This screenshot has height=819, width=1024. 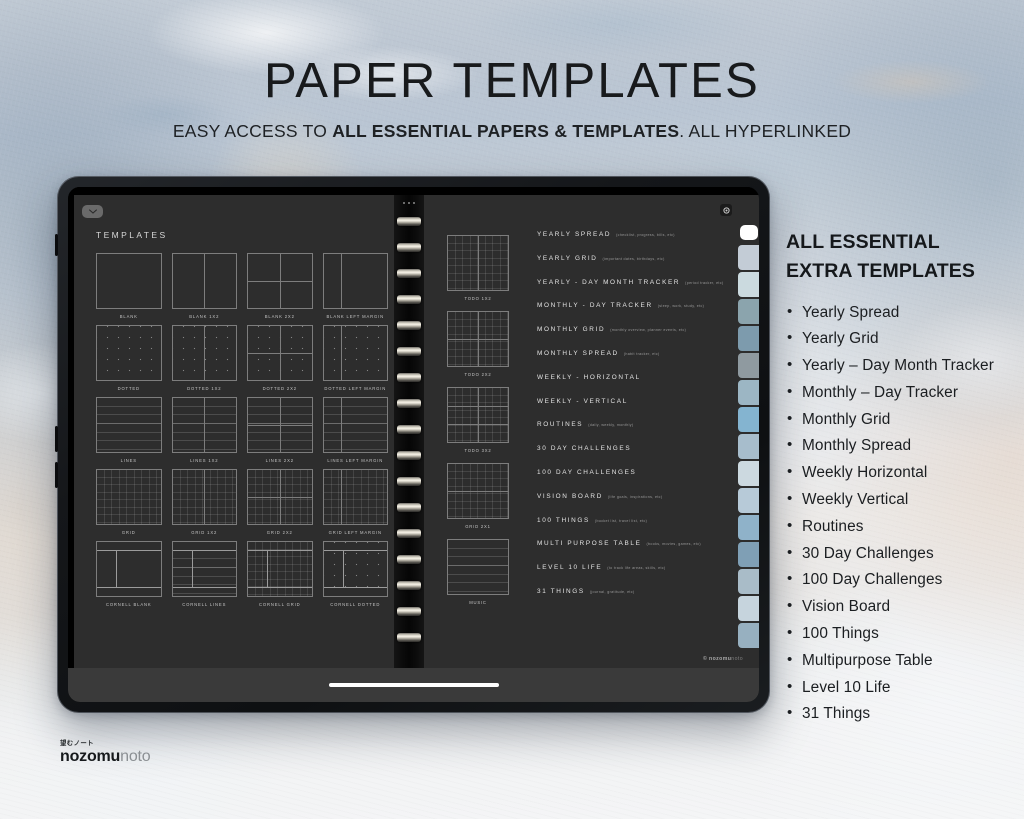 I want to click on template-link-row: ROUTINES (daily, weekly, monthly), so click(x=618, y=433).